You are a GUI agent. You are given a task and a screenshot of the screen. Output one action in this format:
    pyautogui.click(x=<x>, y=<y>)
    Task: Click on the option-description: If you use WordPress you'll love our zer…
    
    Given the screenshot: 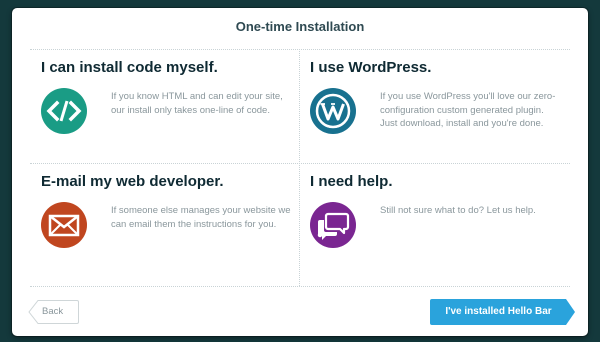 What is the action you would take?
    pyautogui.click(x=468, y=110)
    